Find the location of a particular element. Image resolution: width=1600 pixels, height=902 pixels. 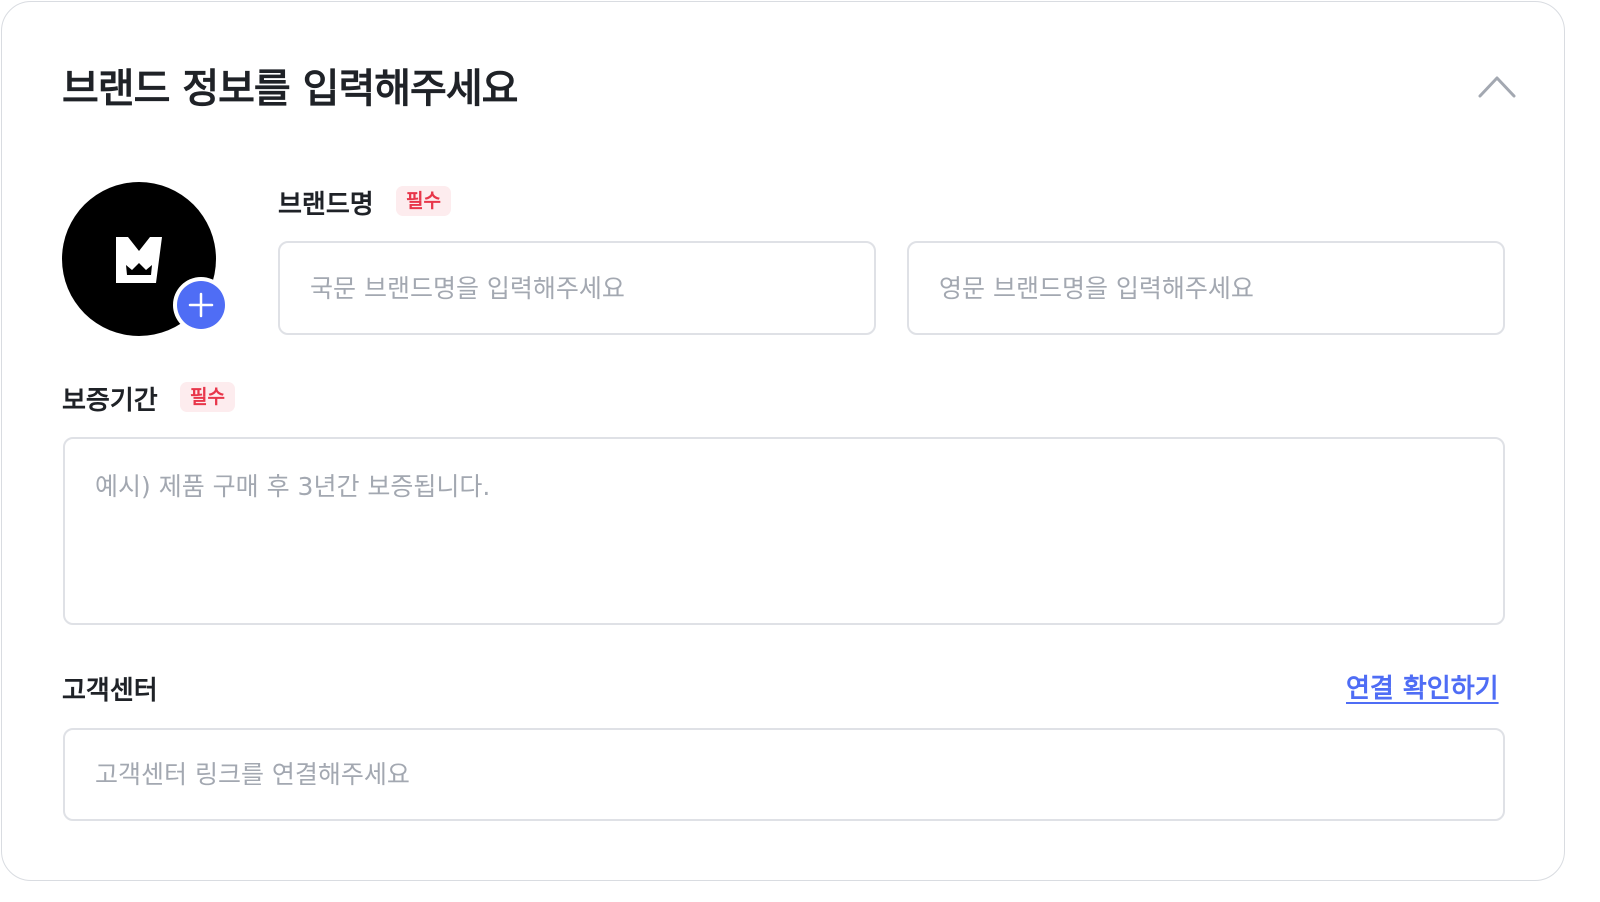

english-brand-name-input is located at coordinates (1206, 288).